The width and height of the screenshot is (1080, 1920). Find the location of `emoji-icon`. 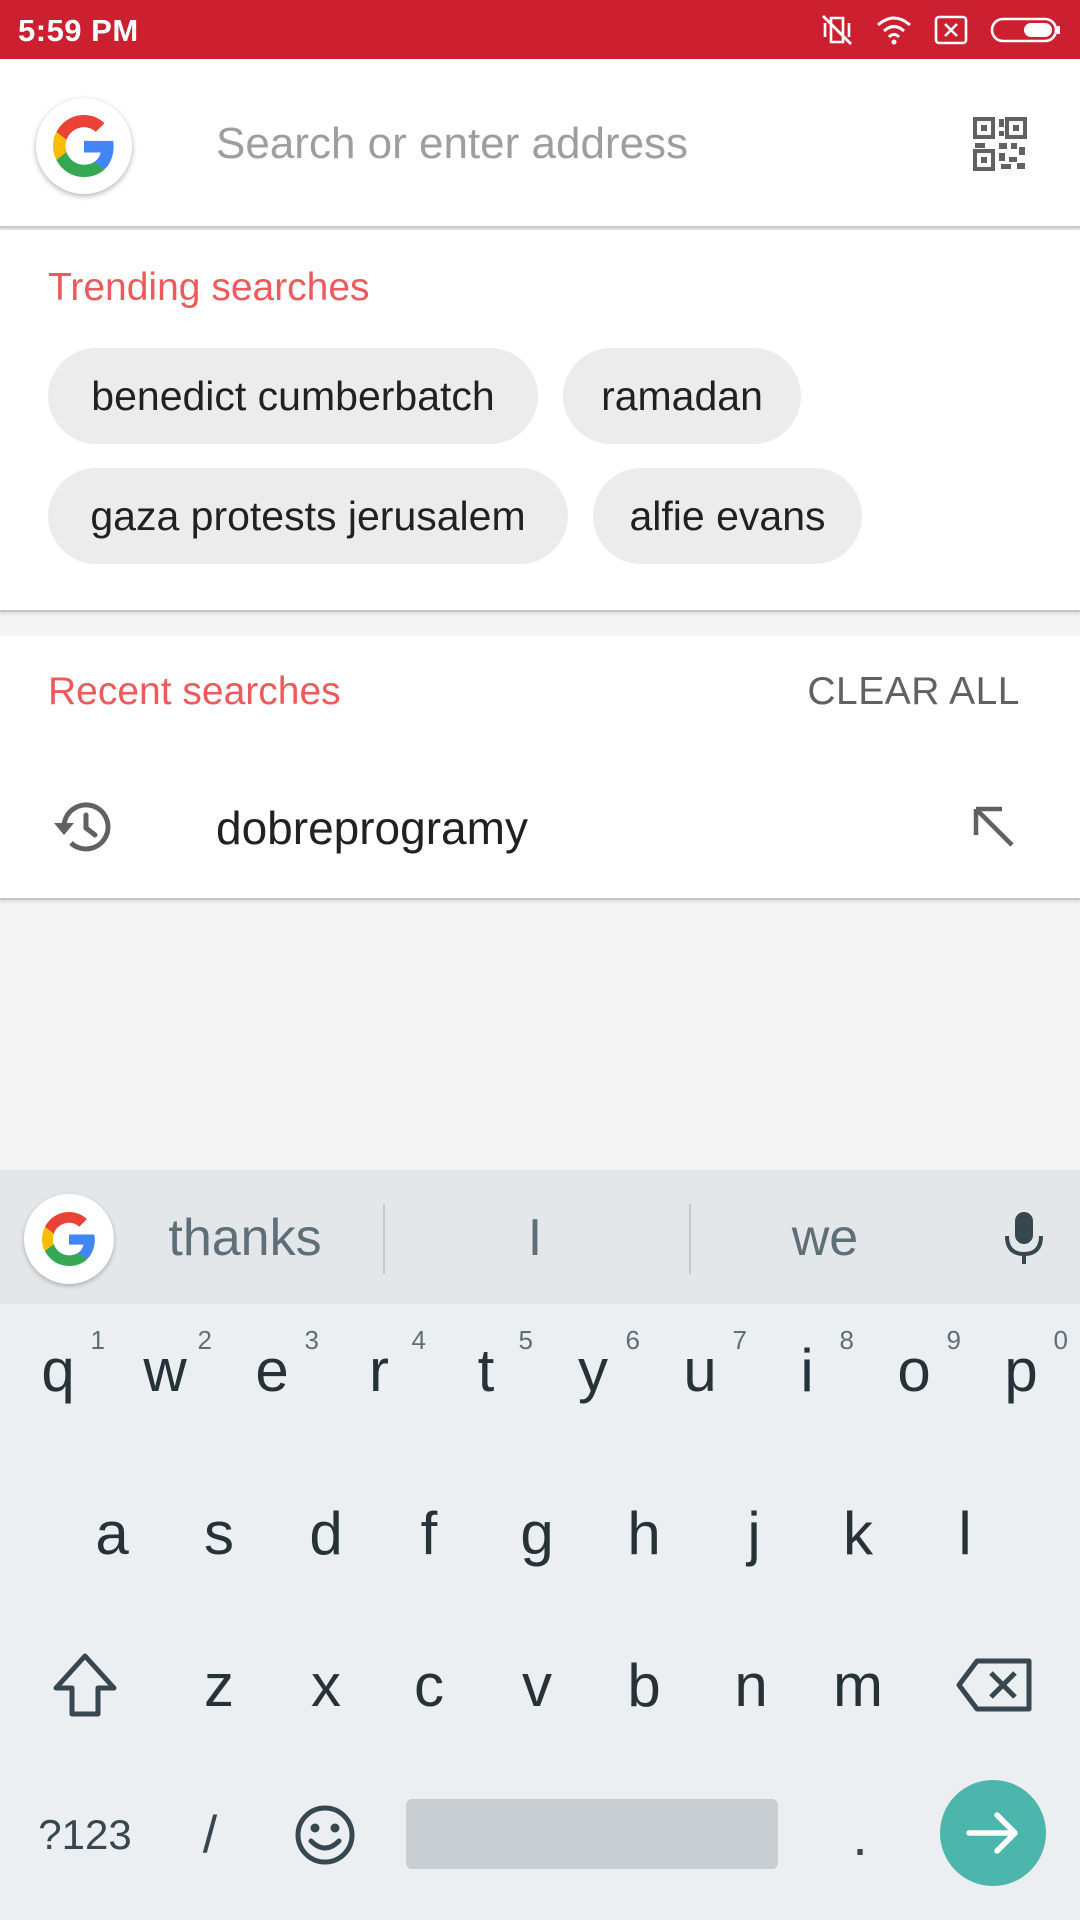

emoji-icon is located at coordinates (325, 1835).